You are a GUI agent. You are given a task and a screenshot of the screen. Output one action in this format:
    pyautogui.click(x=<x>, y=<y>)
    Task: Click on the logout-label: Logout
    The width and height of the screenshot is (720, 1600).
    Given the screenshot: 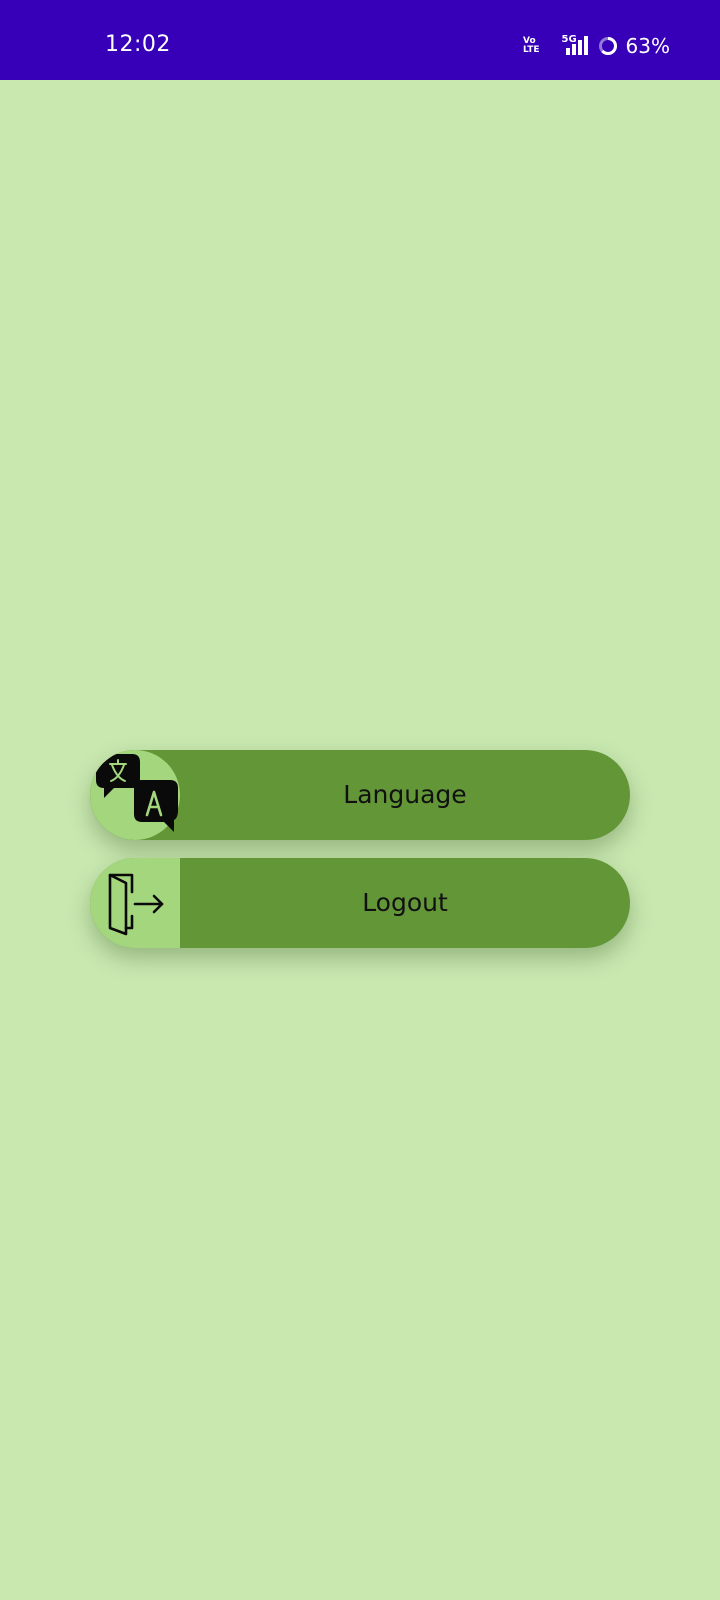 What is the action you would take?
    pyautogui.click(x=405, y=902)
    